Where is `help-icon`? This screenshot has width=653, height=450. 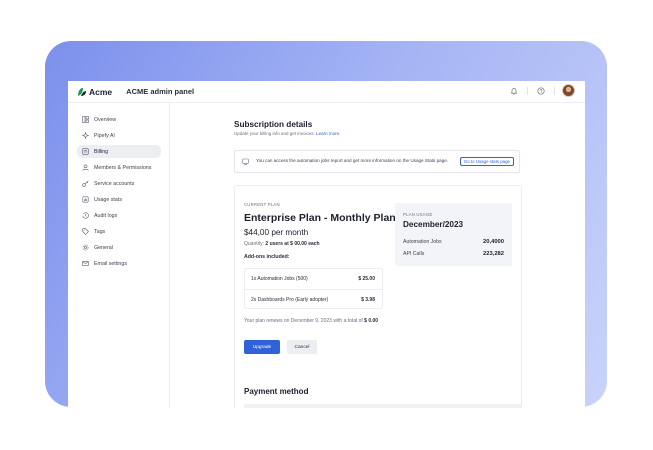 help-icon is located at coordinates (541, 91).